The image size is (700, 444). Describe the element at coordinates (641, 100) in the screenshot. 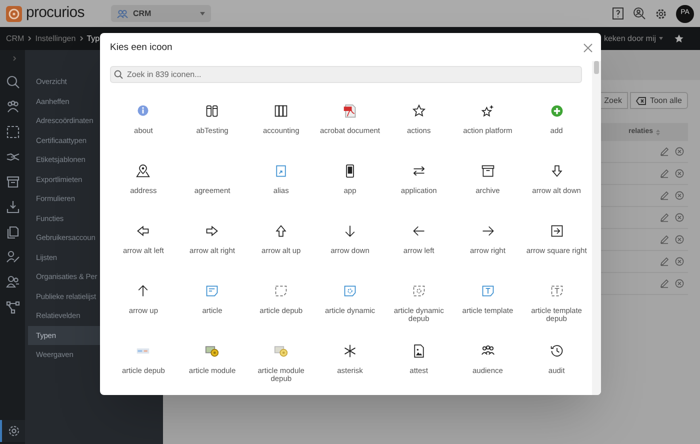

I see `clear-icon` at that location.